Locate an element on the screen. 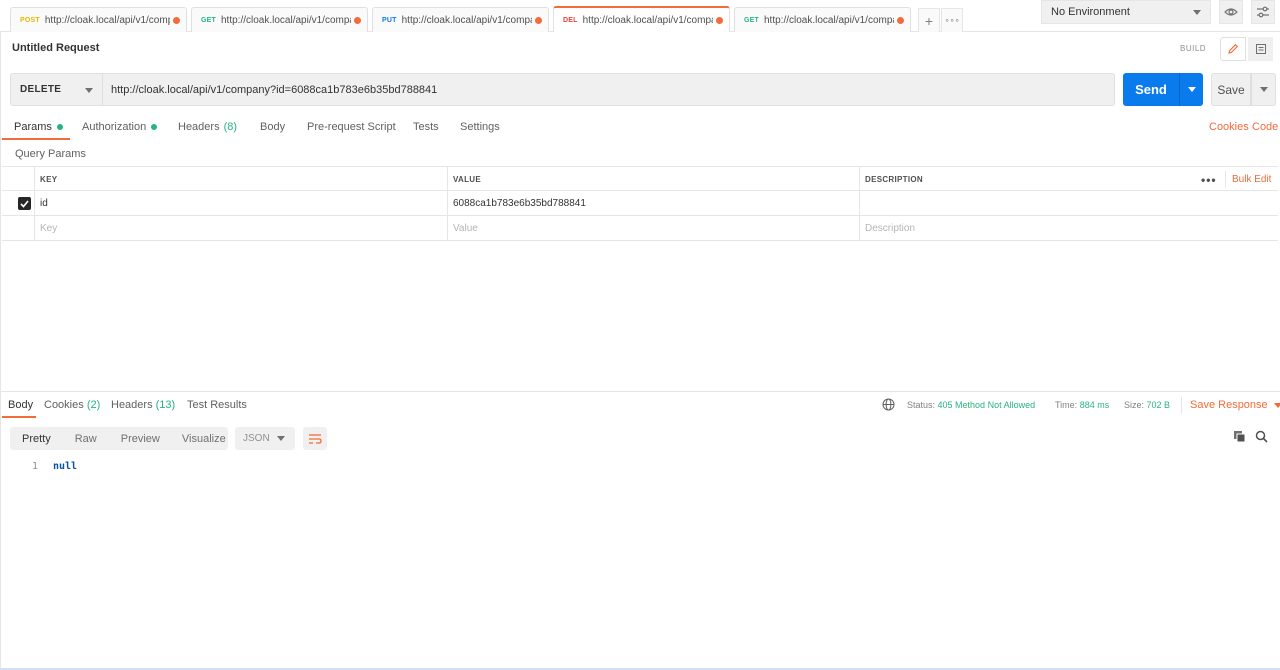 The height and width of the screenshot is (670, 1280). tab-tests: Tests is located at coordinates (426, 127).